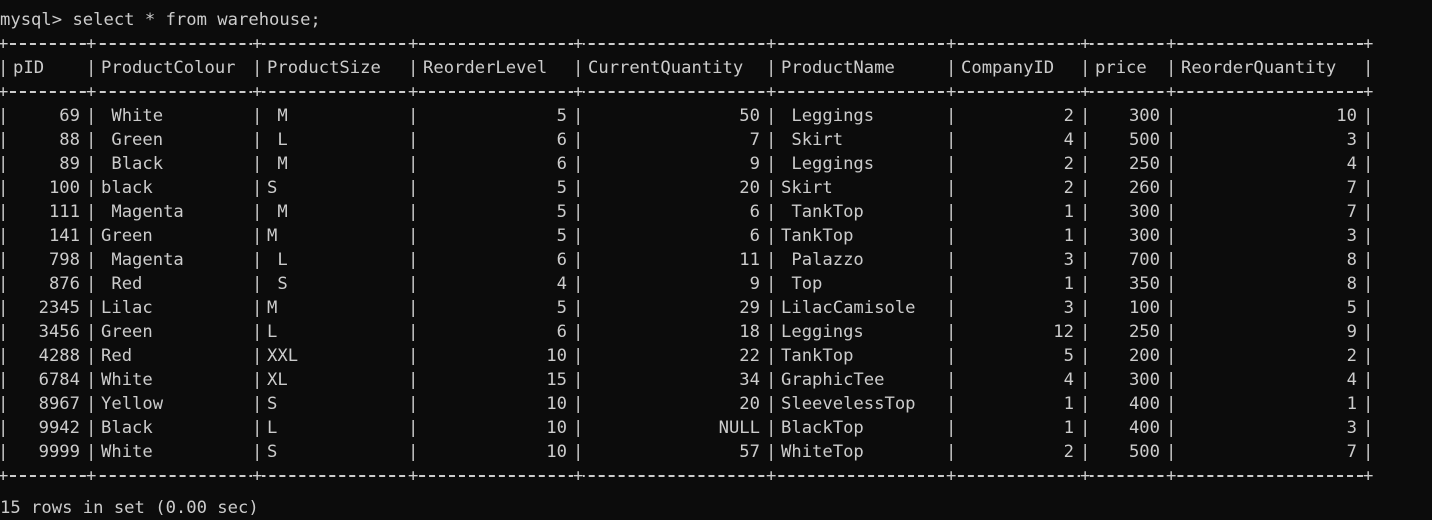 This screenshot has width=1432, height=520. Describe the element at coordinates (749, 188) in the screenshot. I see `cell-currentquantity: 20` at that location.